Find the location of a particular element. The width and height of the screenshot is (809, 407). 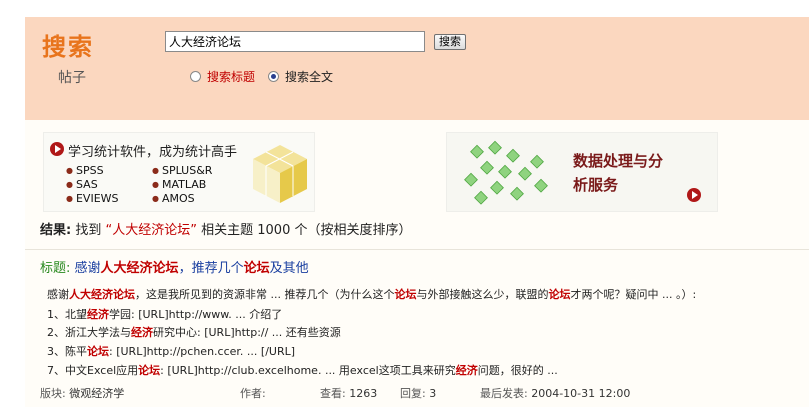

post-views: 查看: 1263 is located at coordinates (349, 393).